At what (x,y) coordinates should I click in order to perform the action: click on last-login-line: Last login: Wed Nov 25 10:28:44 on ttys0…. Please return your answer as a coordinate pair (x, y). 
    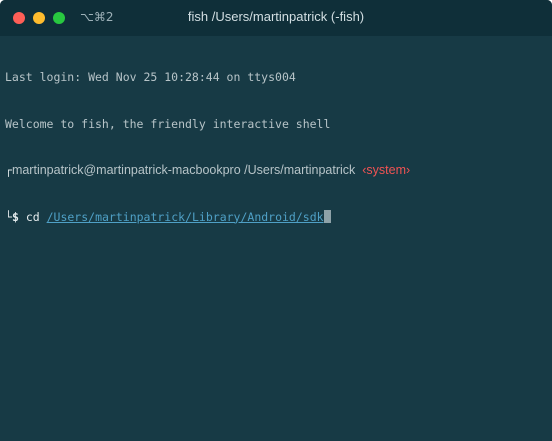
    Looking at the image, I should click on (150, 77).